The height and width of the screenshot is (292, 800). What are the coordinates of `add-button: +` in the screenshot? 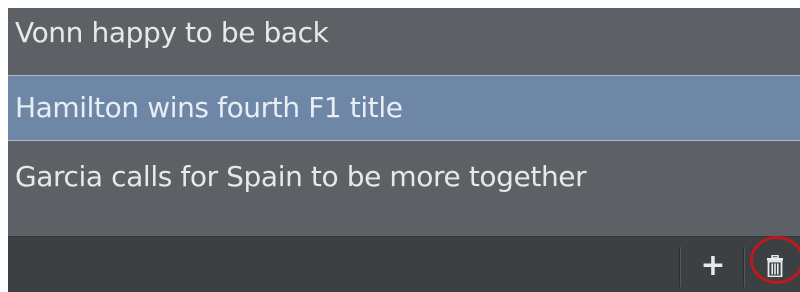 It's located at (713, 266).